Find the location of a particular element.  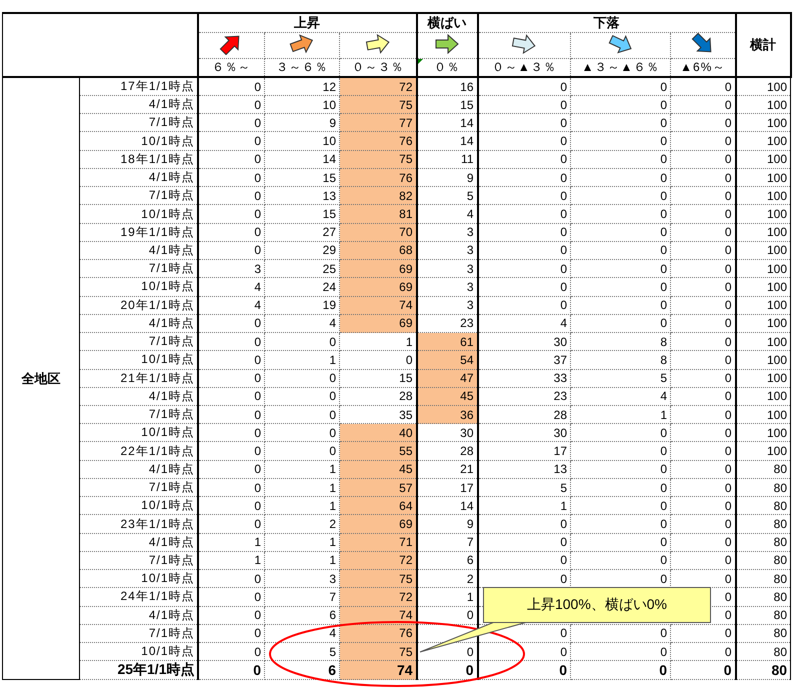

table-cell: 15 is located at coordinates (302, 214).